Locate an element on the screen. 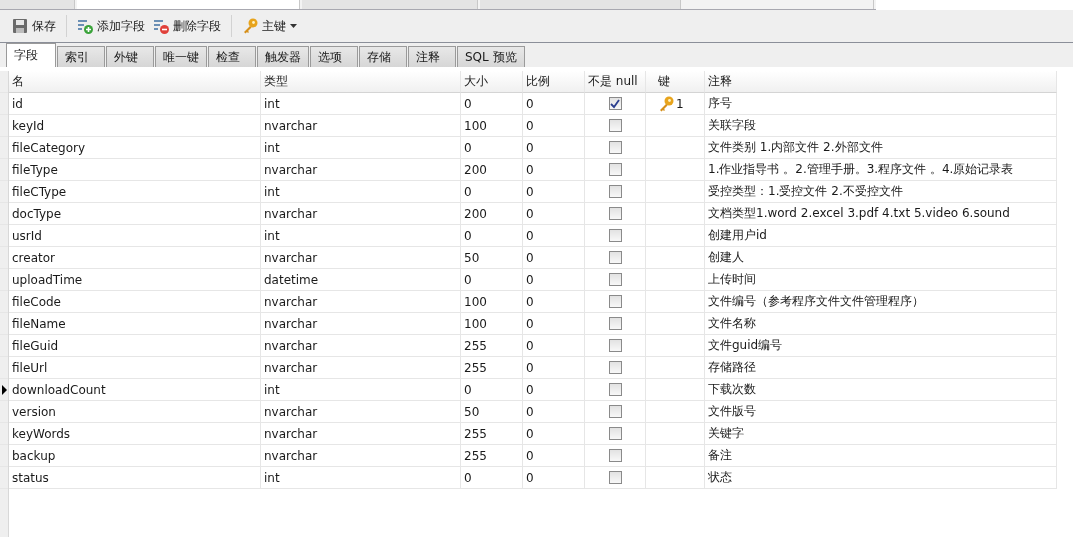  primary-key-button: 主键 is located at coordinates (269, 26).